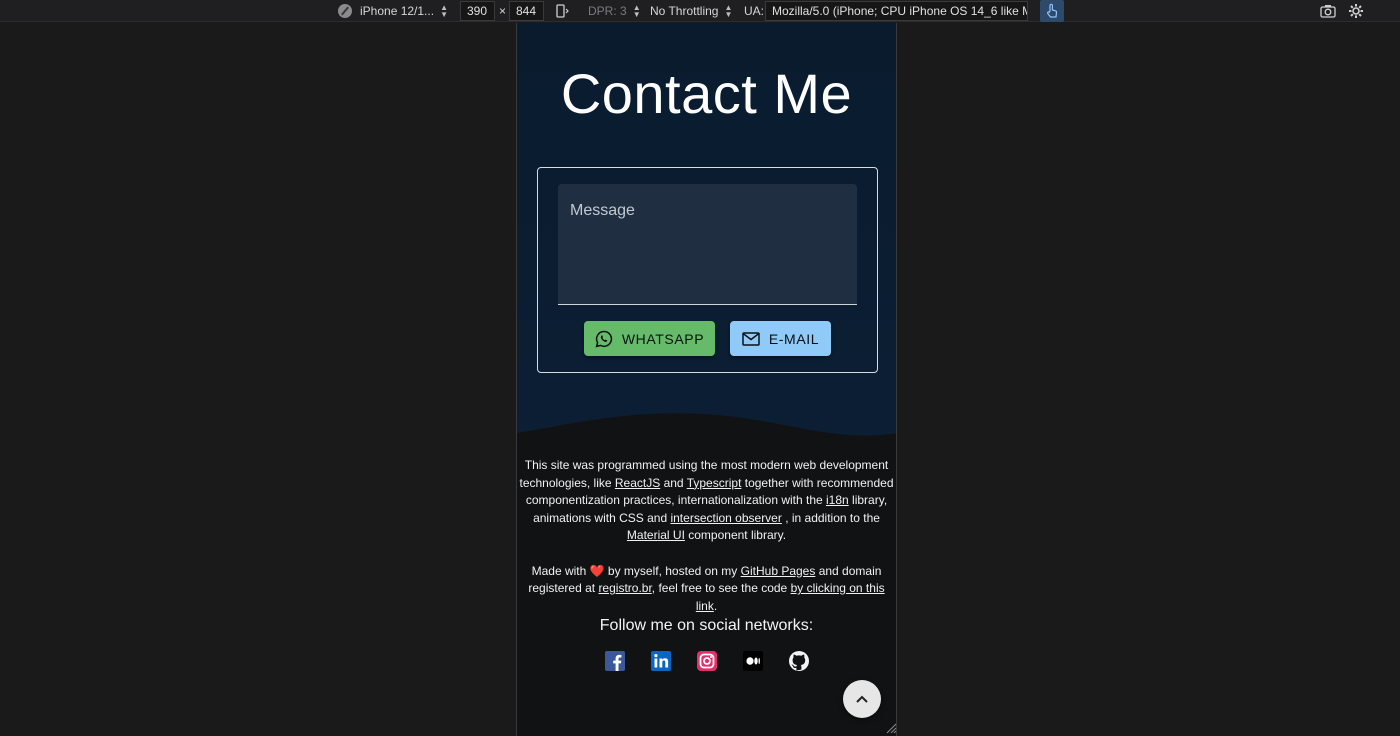  I want to click on message-input, so click(707, 244).